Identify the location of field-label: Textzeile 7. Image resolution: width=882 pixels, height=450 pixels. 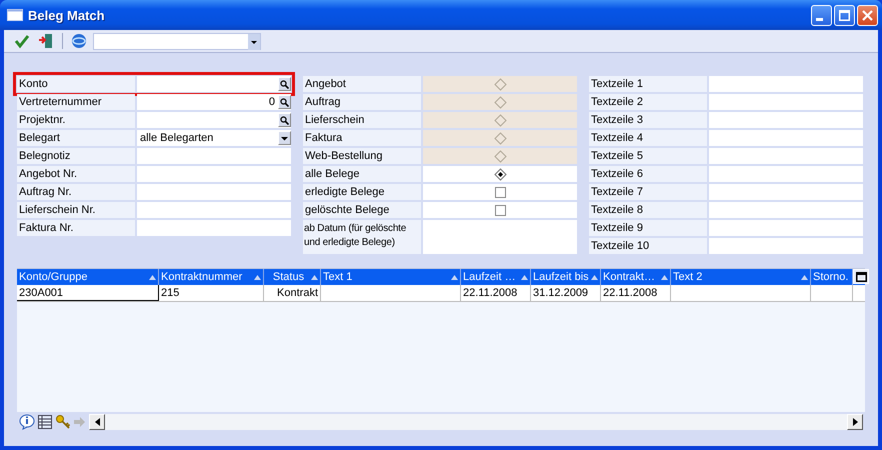
(648, 192).